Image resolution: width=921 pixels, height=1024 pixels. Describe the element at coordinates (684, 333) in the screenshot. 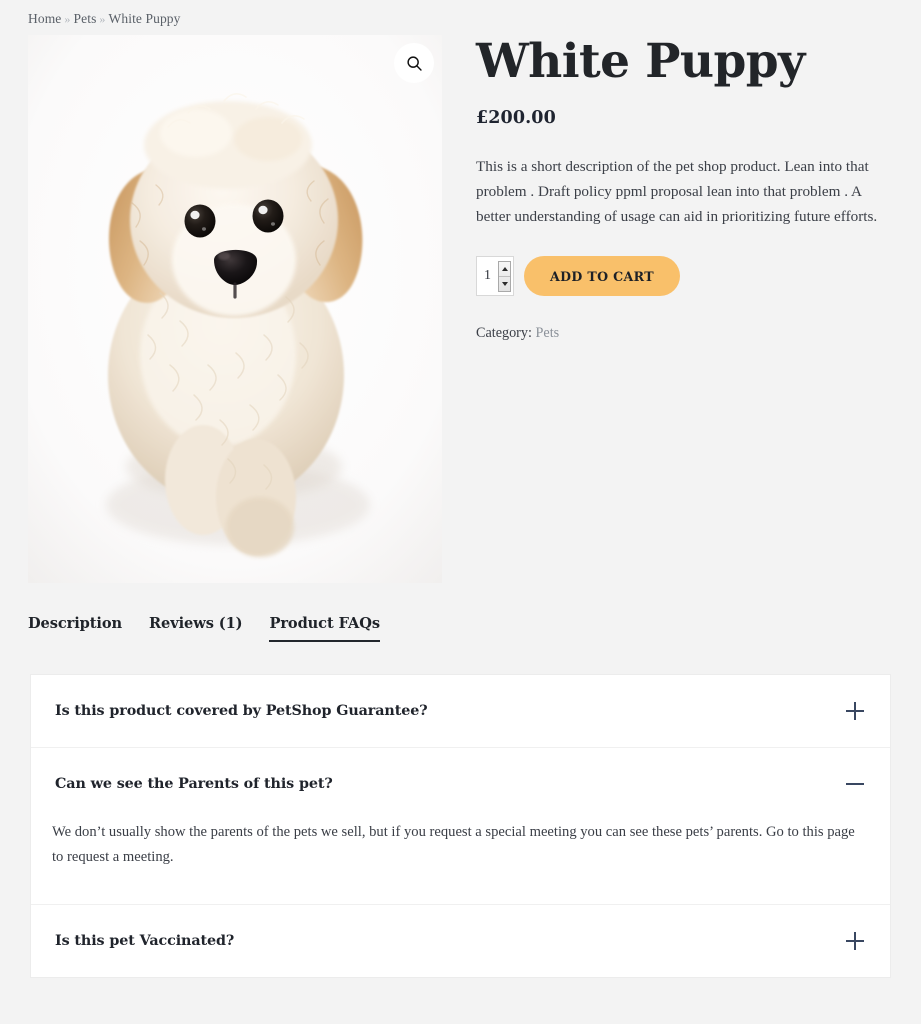

I see `product-category: Category: Pets` at that location.